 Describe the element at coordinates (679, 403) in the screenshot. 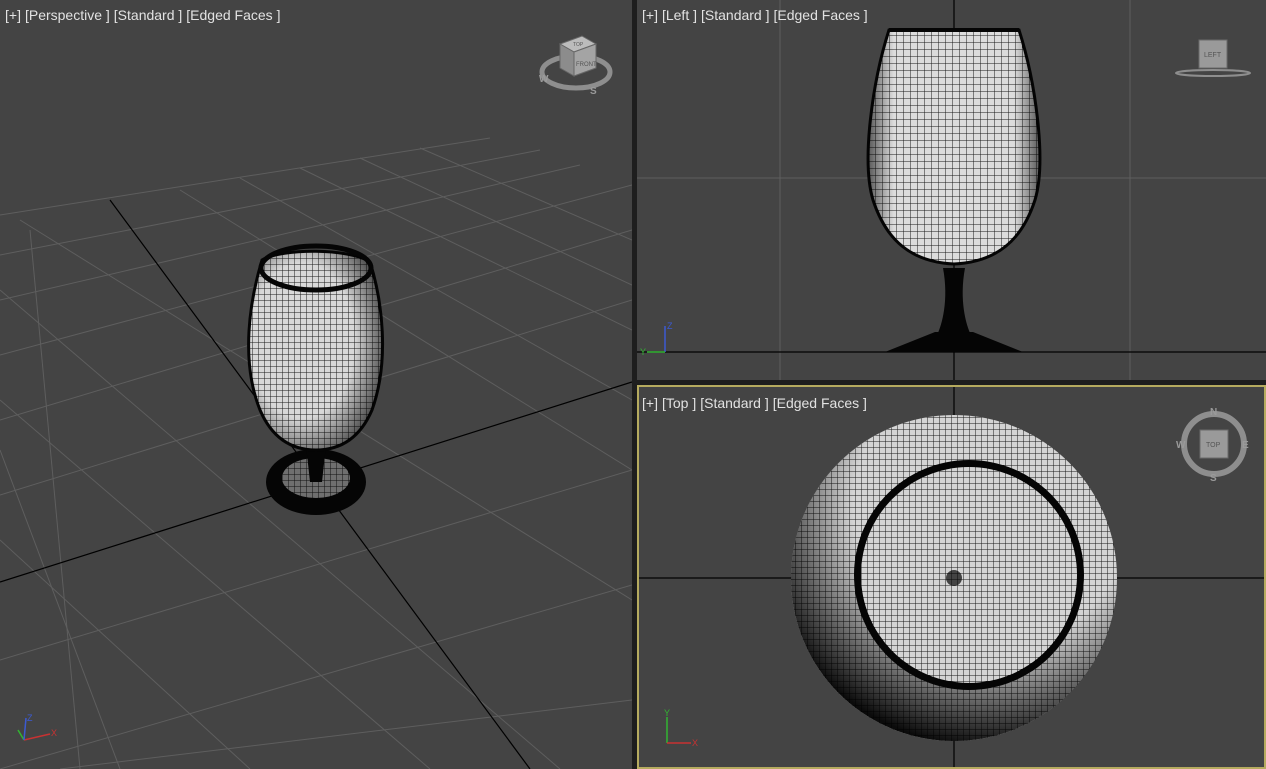

I see `view-mode-button: [Top ]` at that location.